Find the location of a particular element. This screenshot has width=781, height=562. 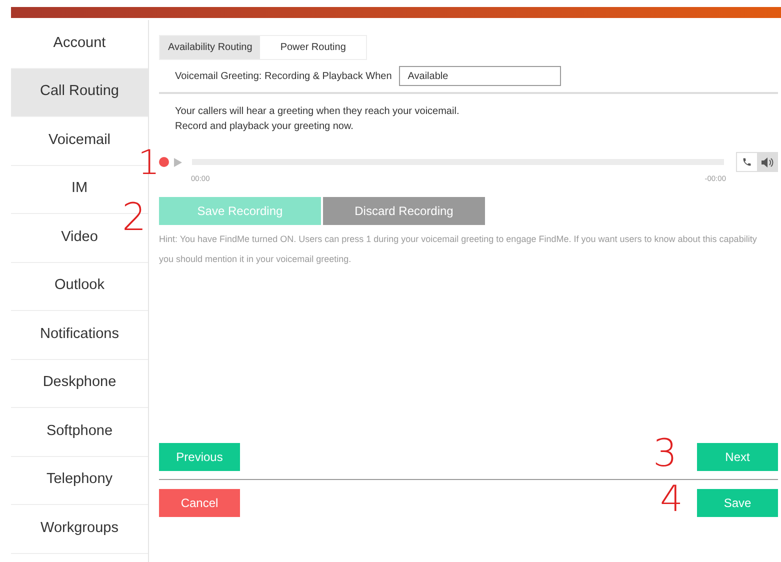

handwritten-number: 4 is located at coordinates (671, 500).